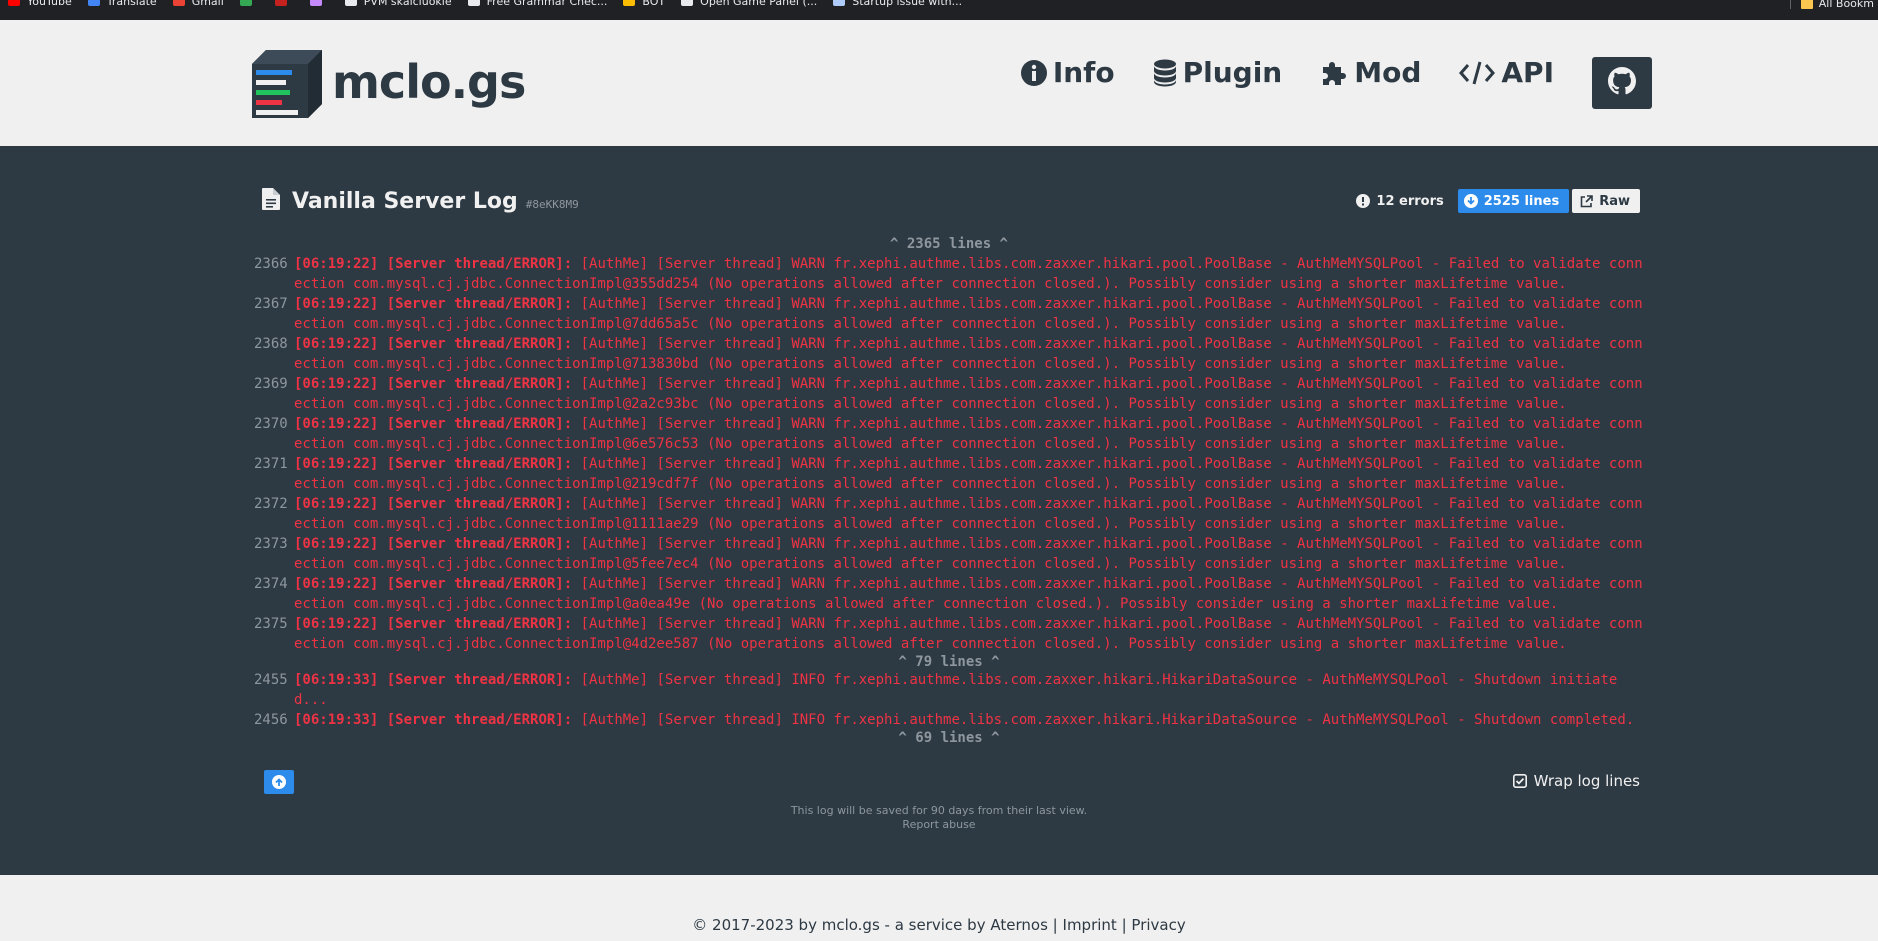 Image resolution: width=1878 pixels, height=941 pixels. I want to click on main-nav: Info Plugin Mod API, so click(1268, 72).